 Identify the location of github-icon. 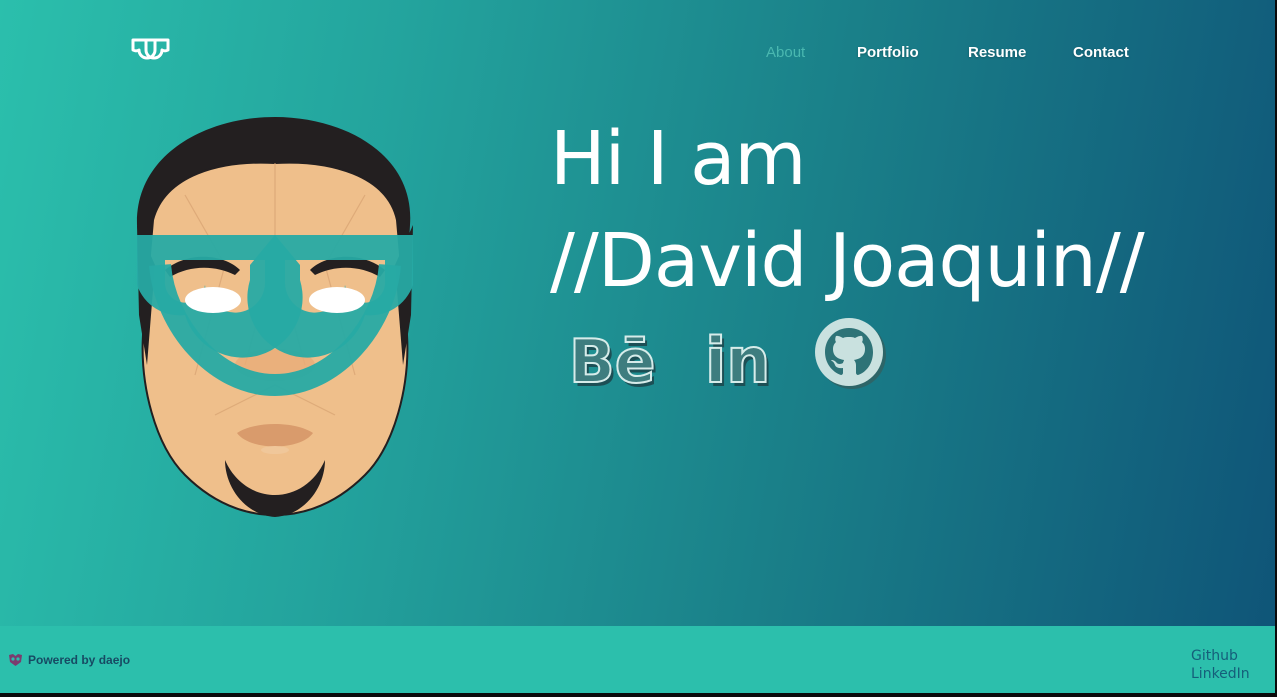
(851, 354).